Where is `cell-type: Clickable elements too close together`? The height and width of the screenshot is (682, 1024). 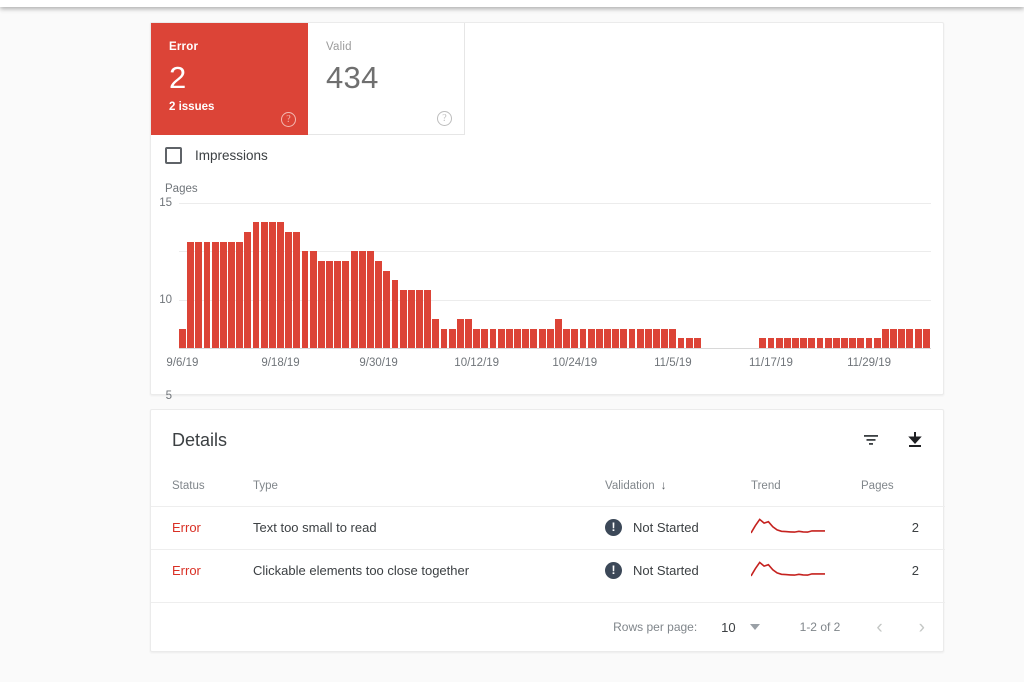
cell-type: Clickable elements too close together is located at coordinates (429, 570).